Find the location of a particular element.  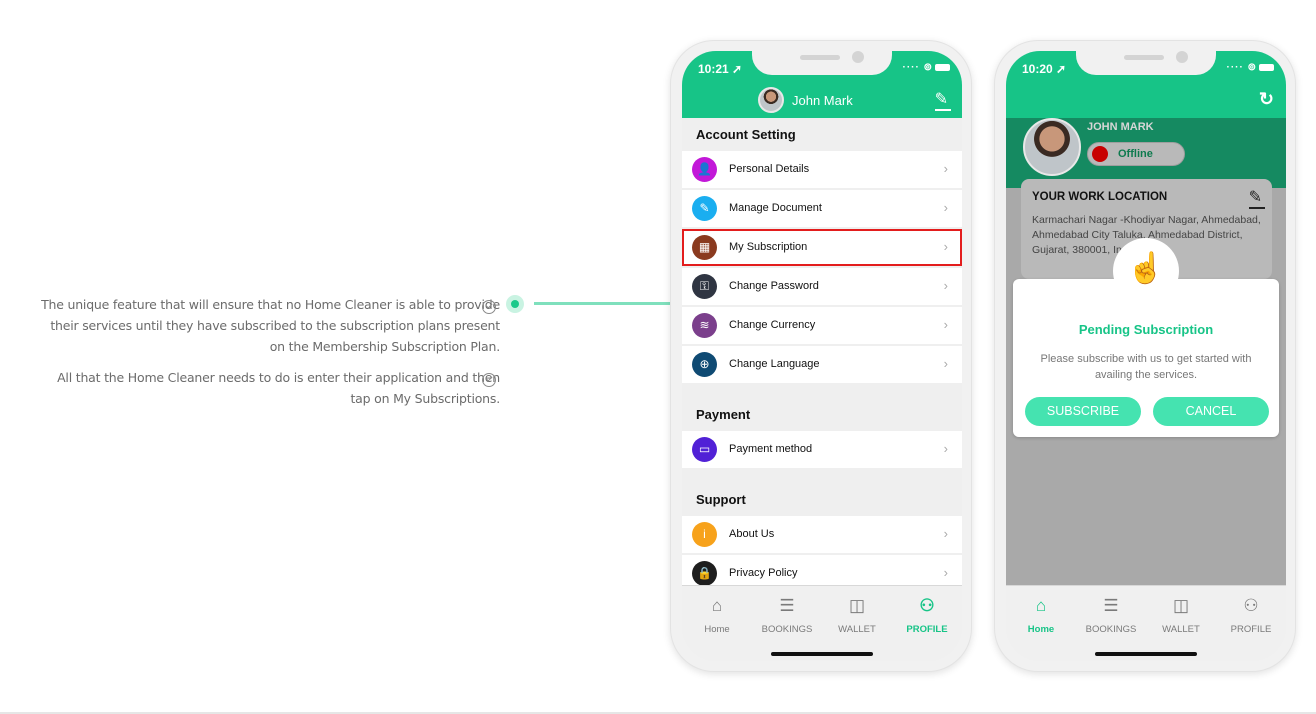

refresh-icon: ↻ is located at coordinates (1266, 99).